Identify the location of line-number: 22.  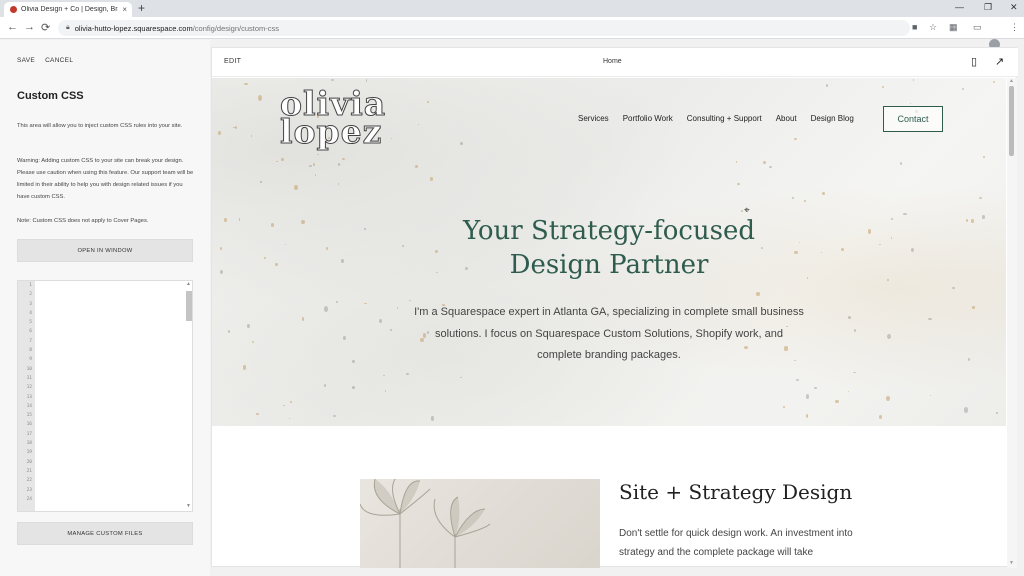
(29, 481).